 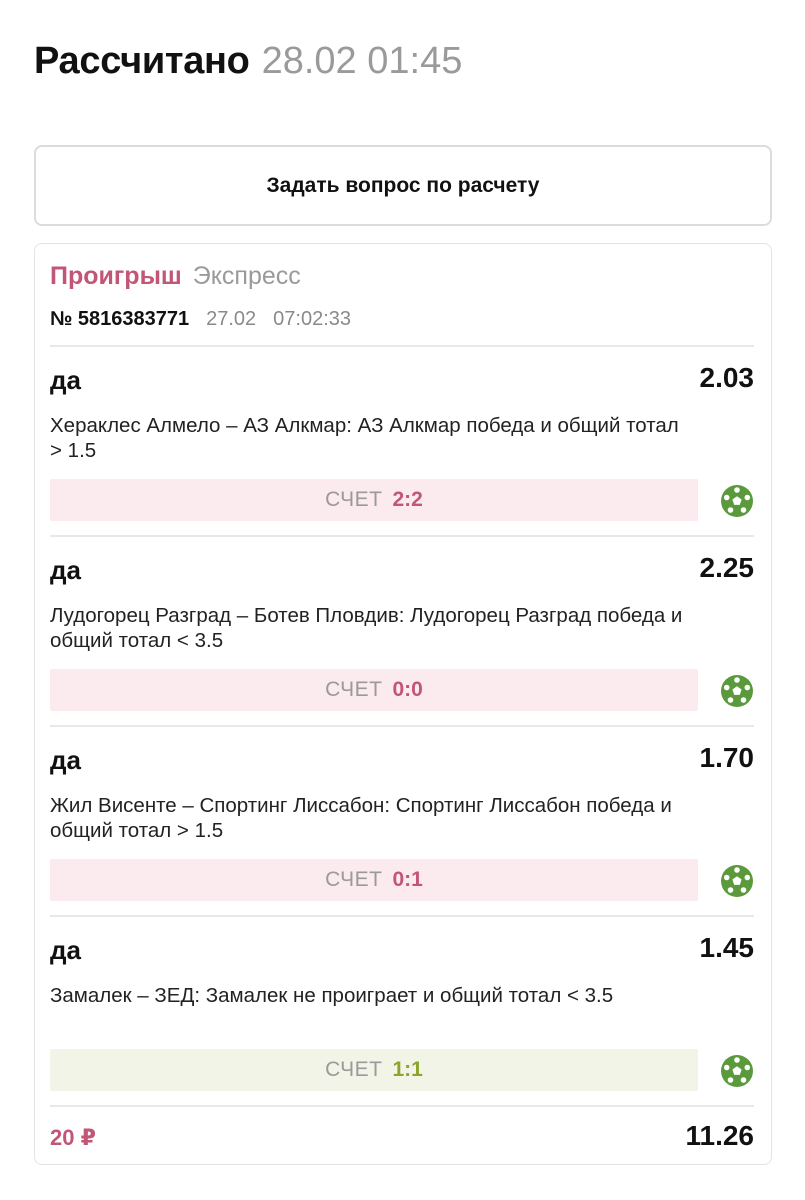 What do you see at coordinates (402, 1106) in the screenshot?
I see `divider` at bounding box center [402, 1106].